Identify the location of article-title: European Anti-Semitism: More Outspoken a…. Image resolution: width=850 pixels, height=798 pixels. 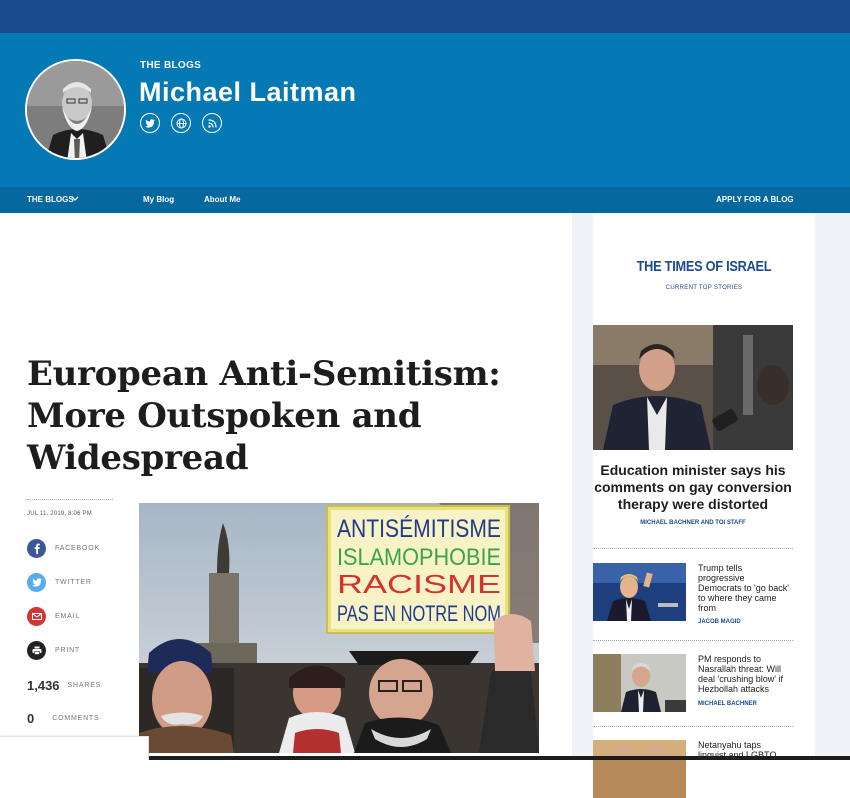
(264, 416).